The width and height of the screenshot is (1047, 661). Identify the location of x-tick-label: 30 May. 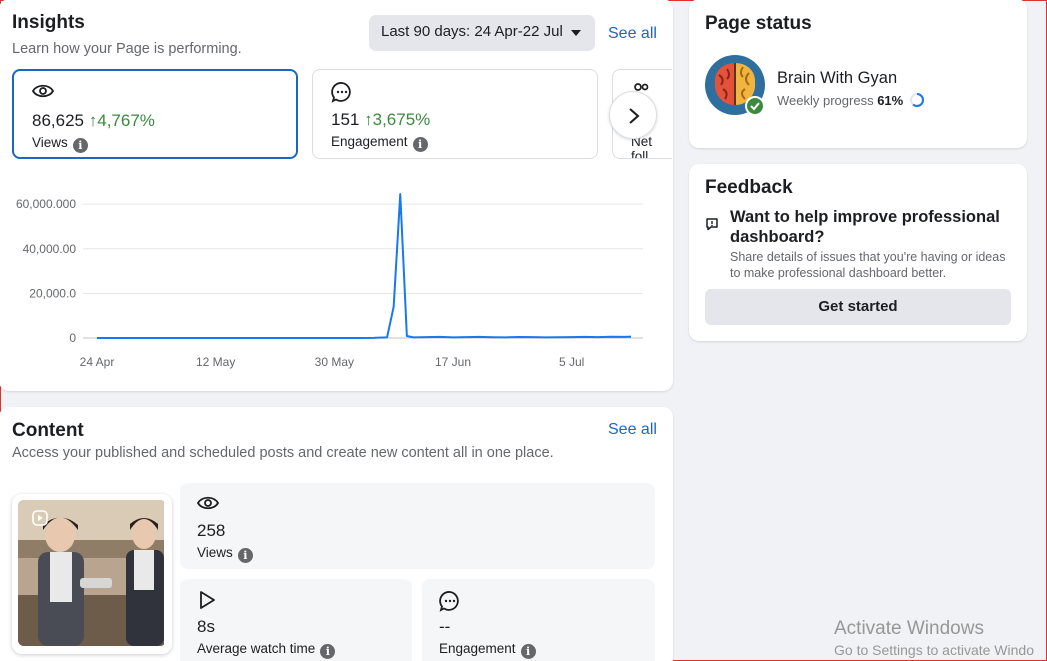
(334, 362).